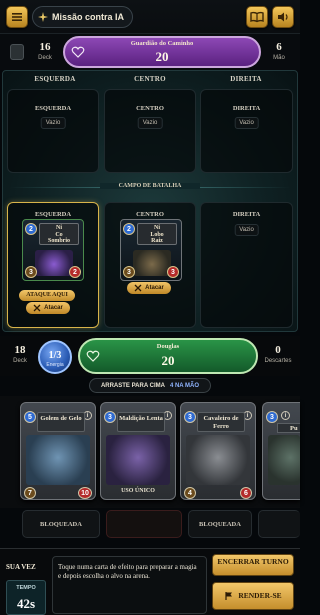 This screenshot has width=320, height=615. What do you see at coordinates (168, 346) in the screenshot?
I see `player-name: Douglas` at bounding box center [168, 346].